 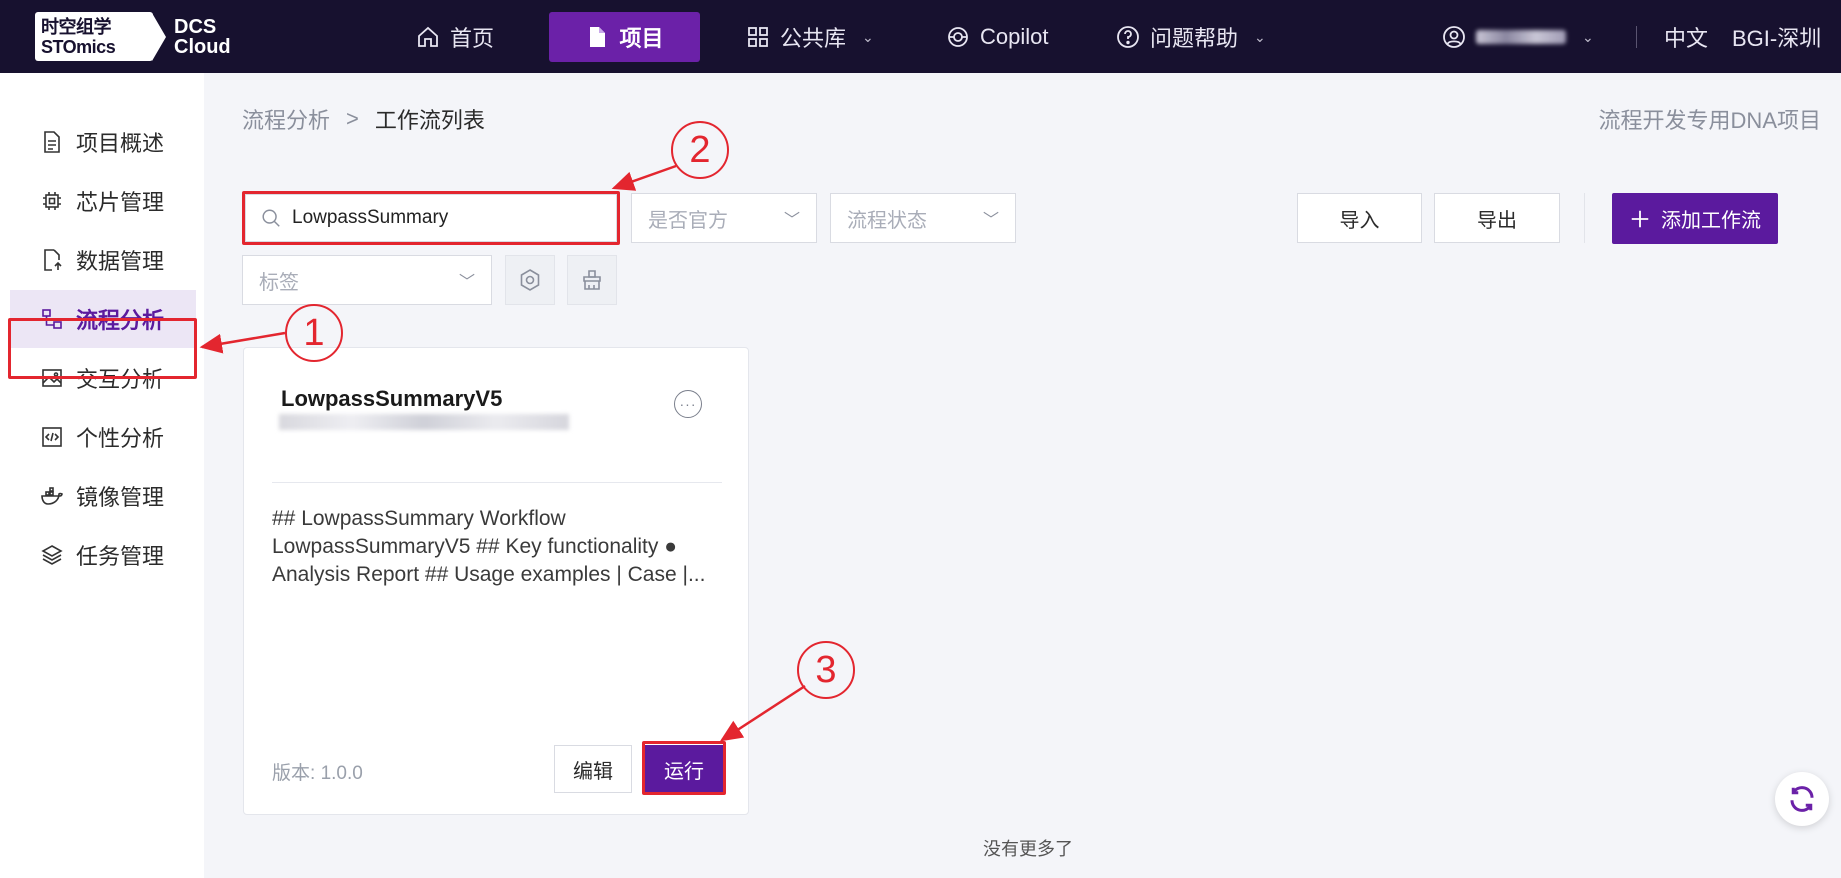 What do you see at coordinates (120, 143) in the screenshot?
I see `sidebar-item-label: 项目概述` at bounding box center [120, 143].